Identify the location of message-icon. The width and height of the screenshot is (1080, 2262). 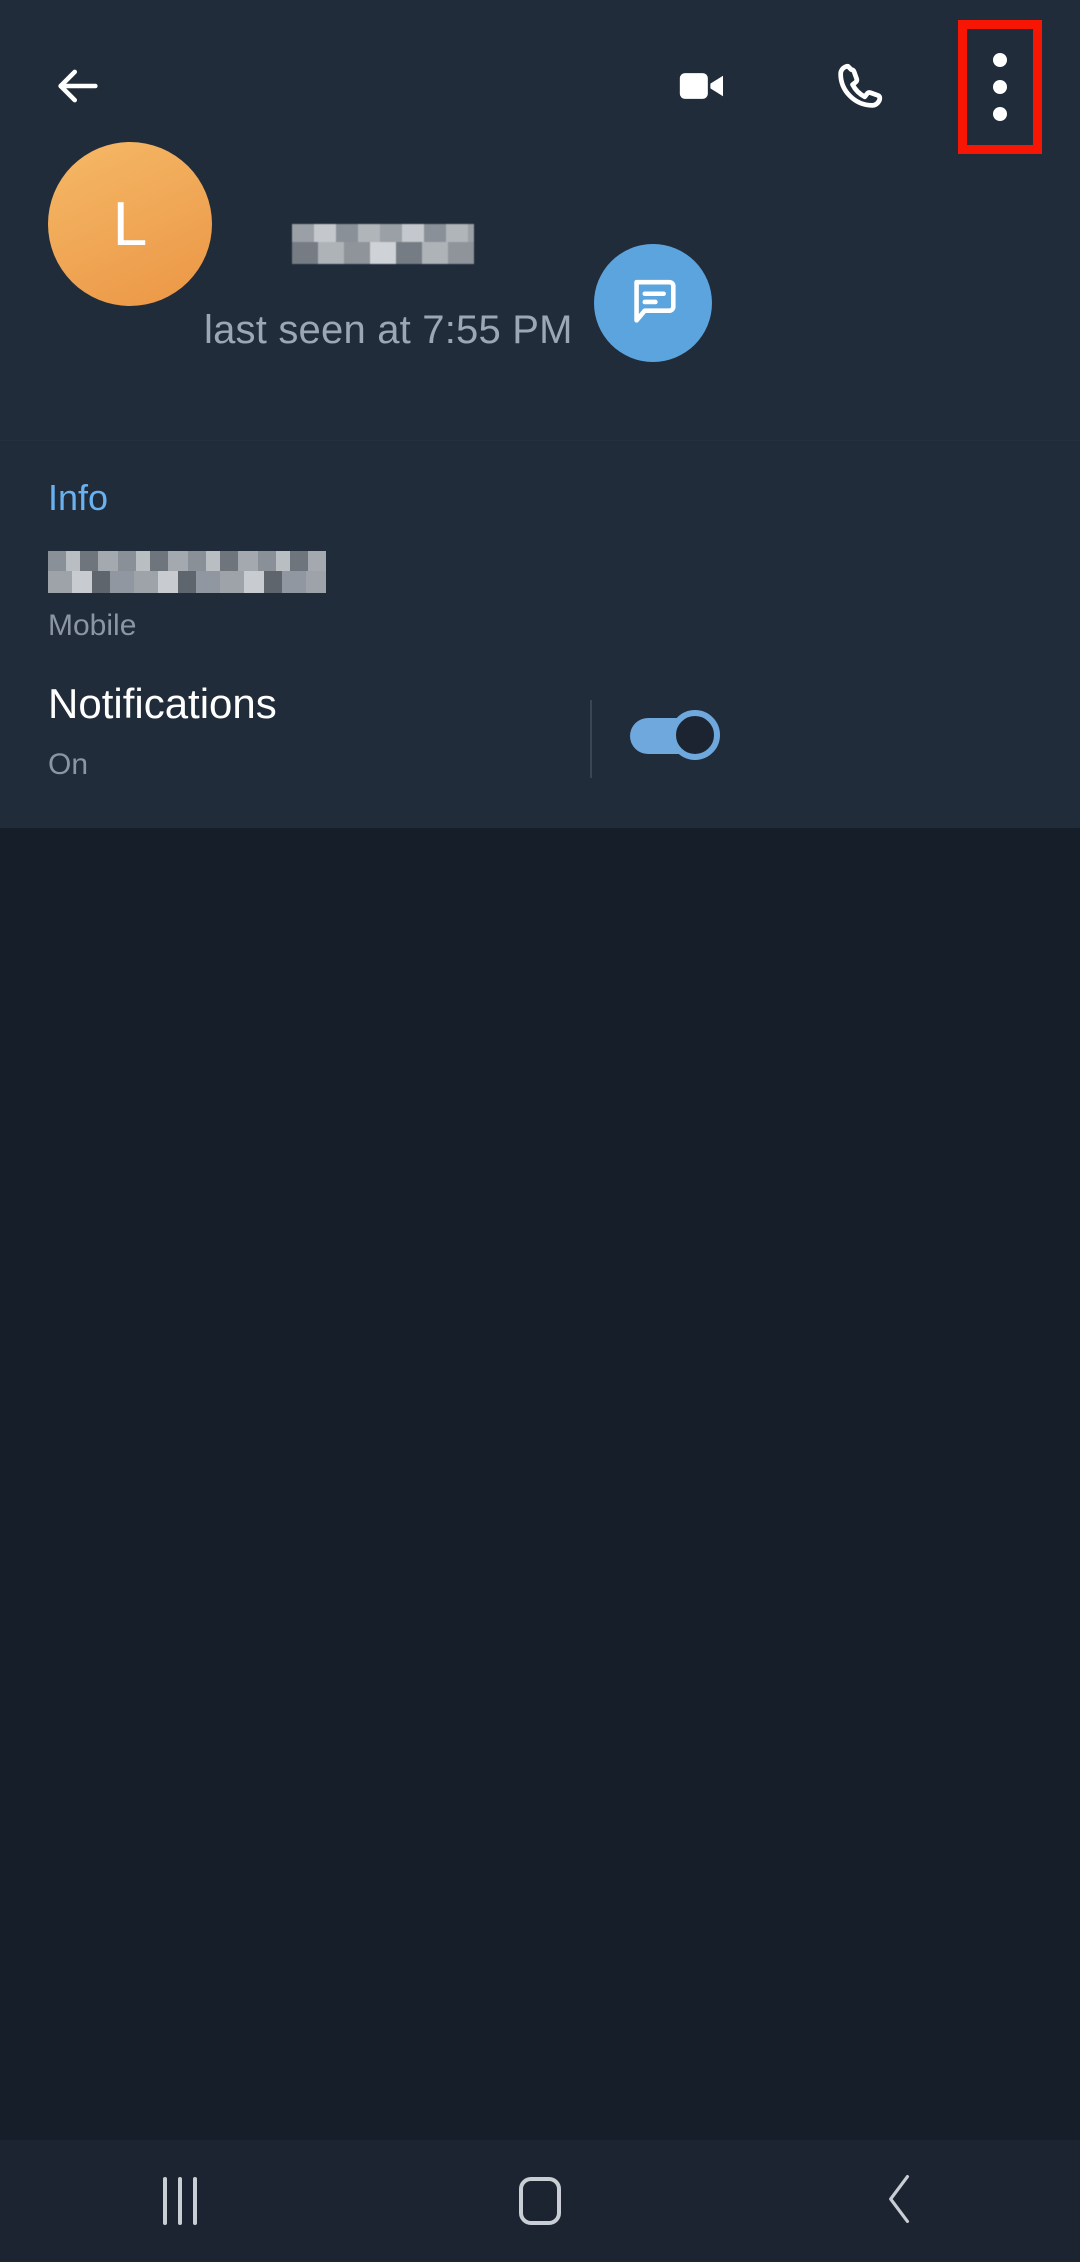
(653, 303).